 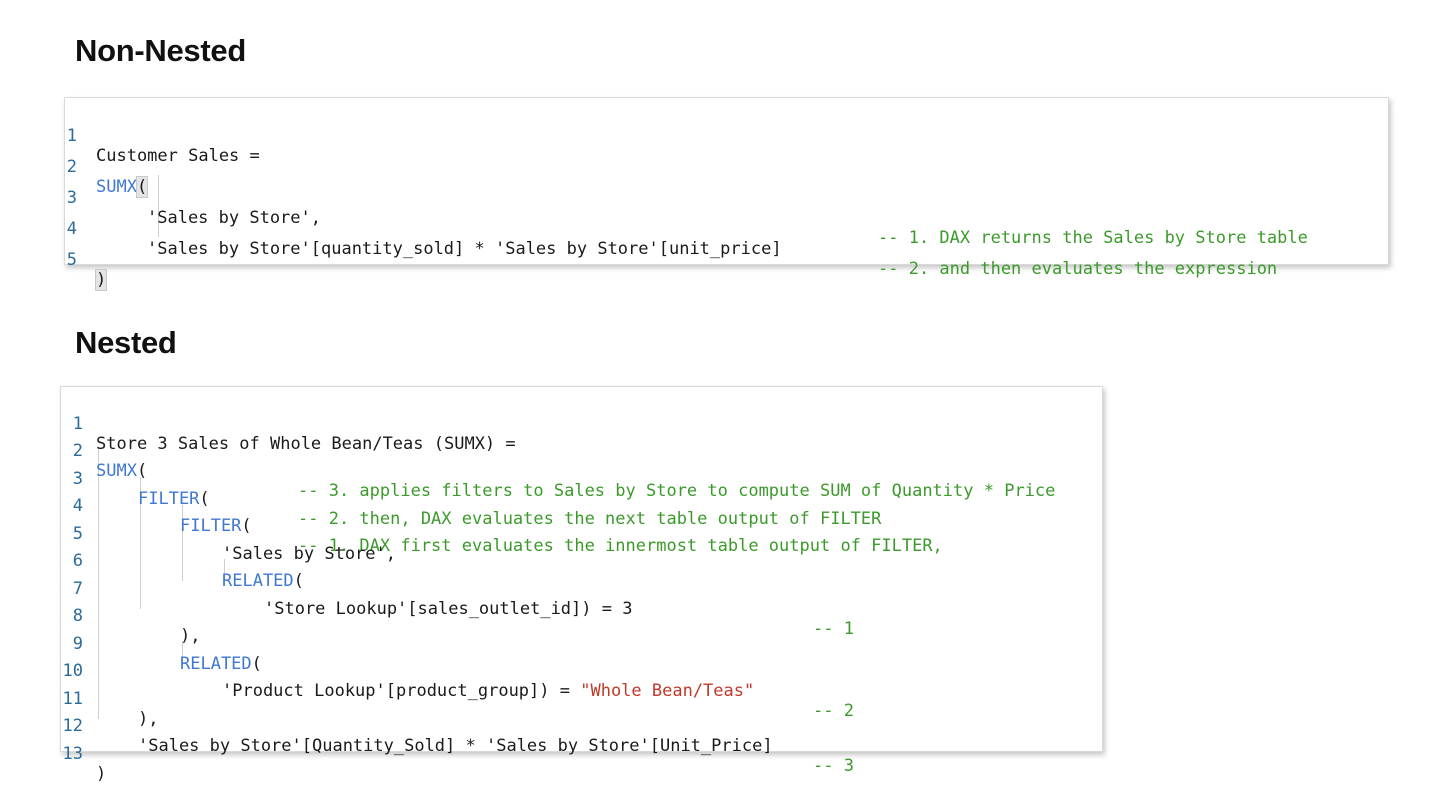 I want to click on code-text: 'Store Lookup'[sales_outlet_id]) = 3, so click(x=448, y=609).